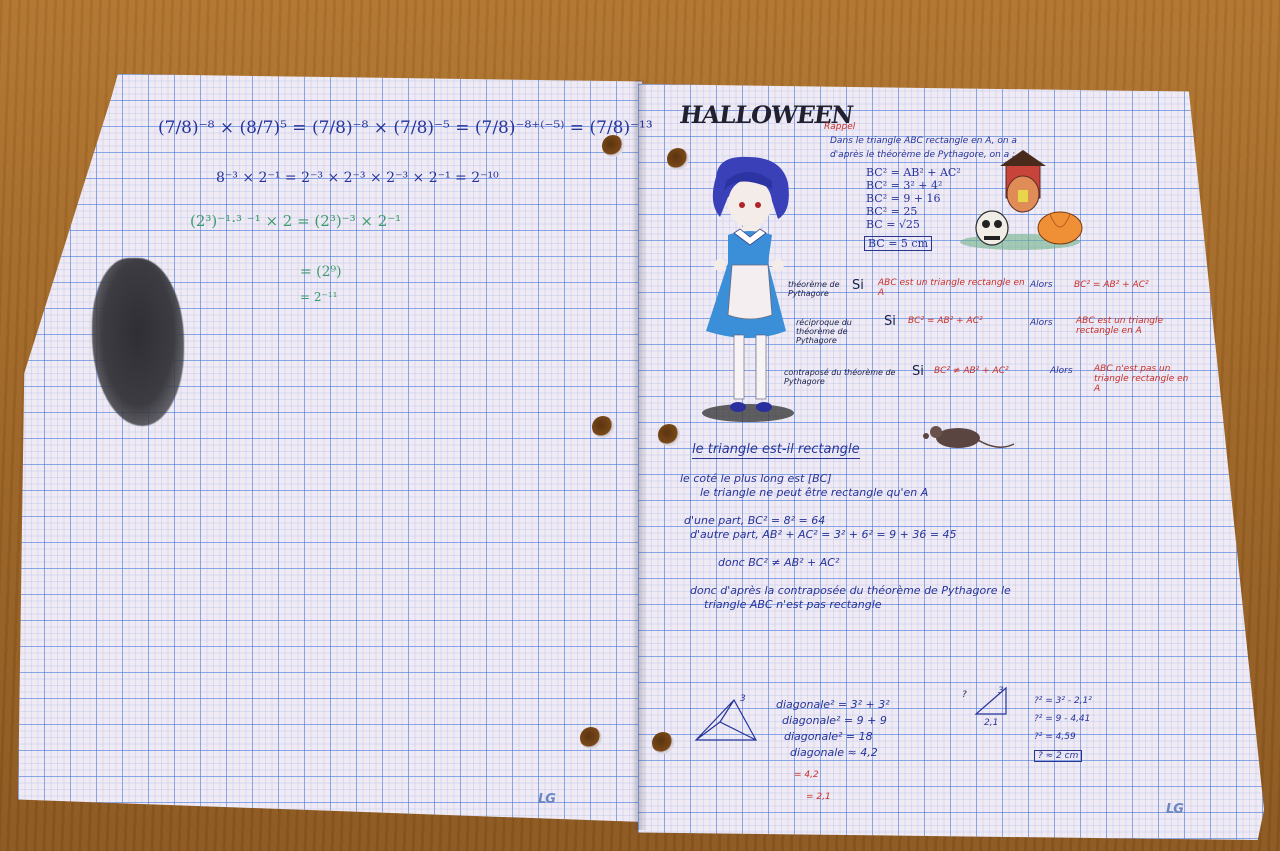  What do you see at coordinates (945, 321) in the screenshot?
I see `reciprocal-condition: BC² = AB² + AC²` at bounding box center [945, 321].